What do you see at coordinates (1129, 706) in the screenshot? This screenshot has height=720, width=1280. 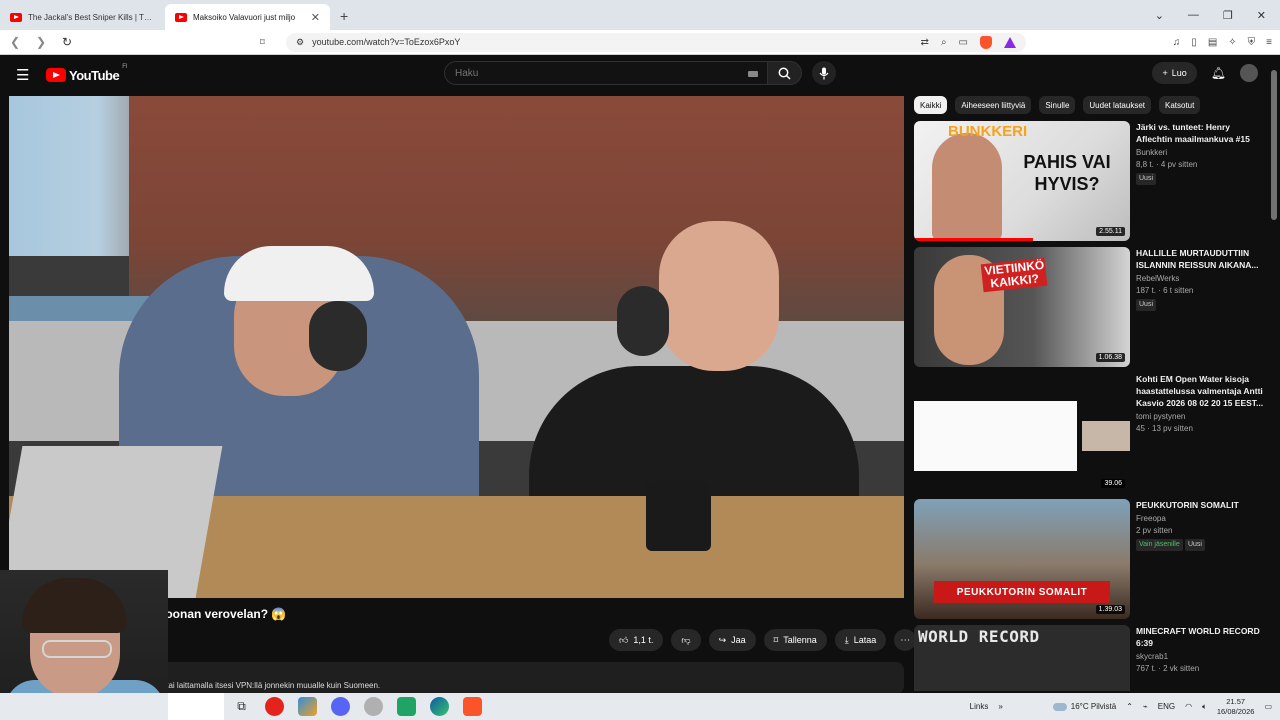 I see `chevron-up-icon: ⌃` at bounding box center [1129, 706].